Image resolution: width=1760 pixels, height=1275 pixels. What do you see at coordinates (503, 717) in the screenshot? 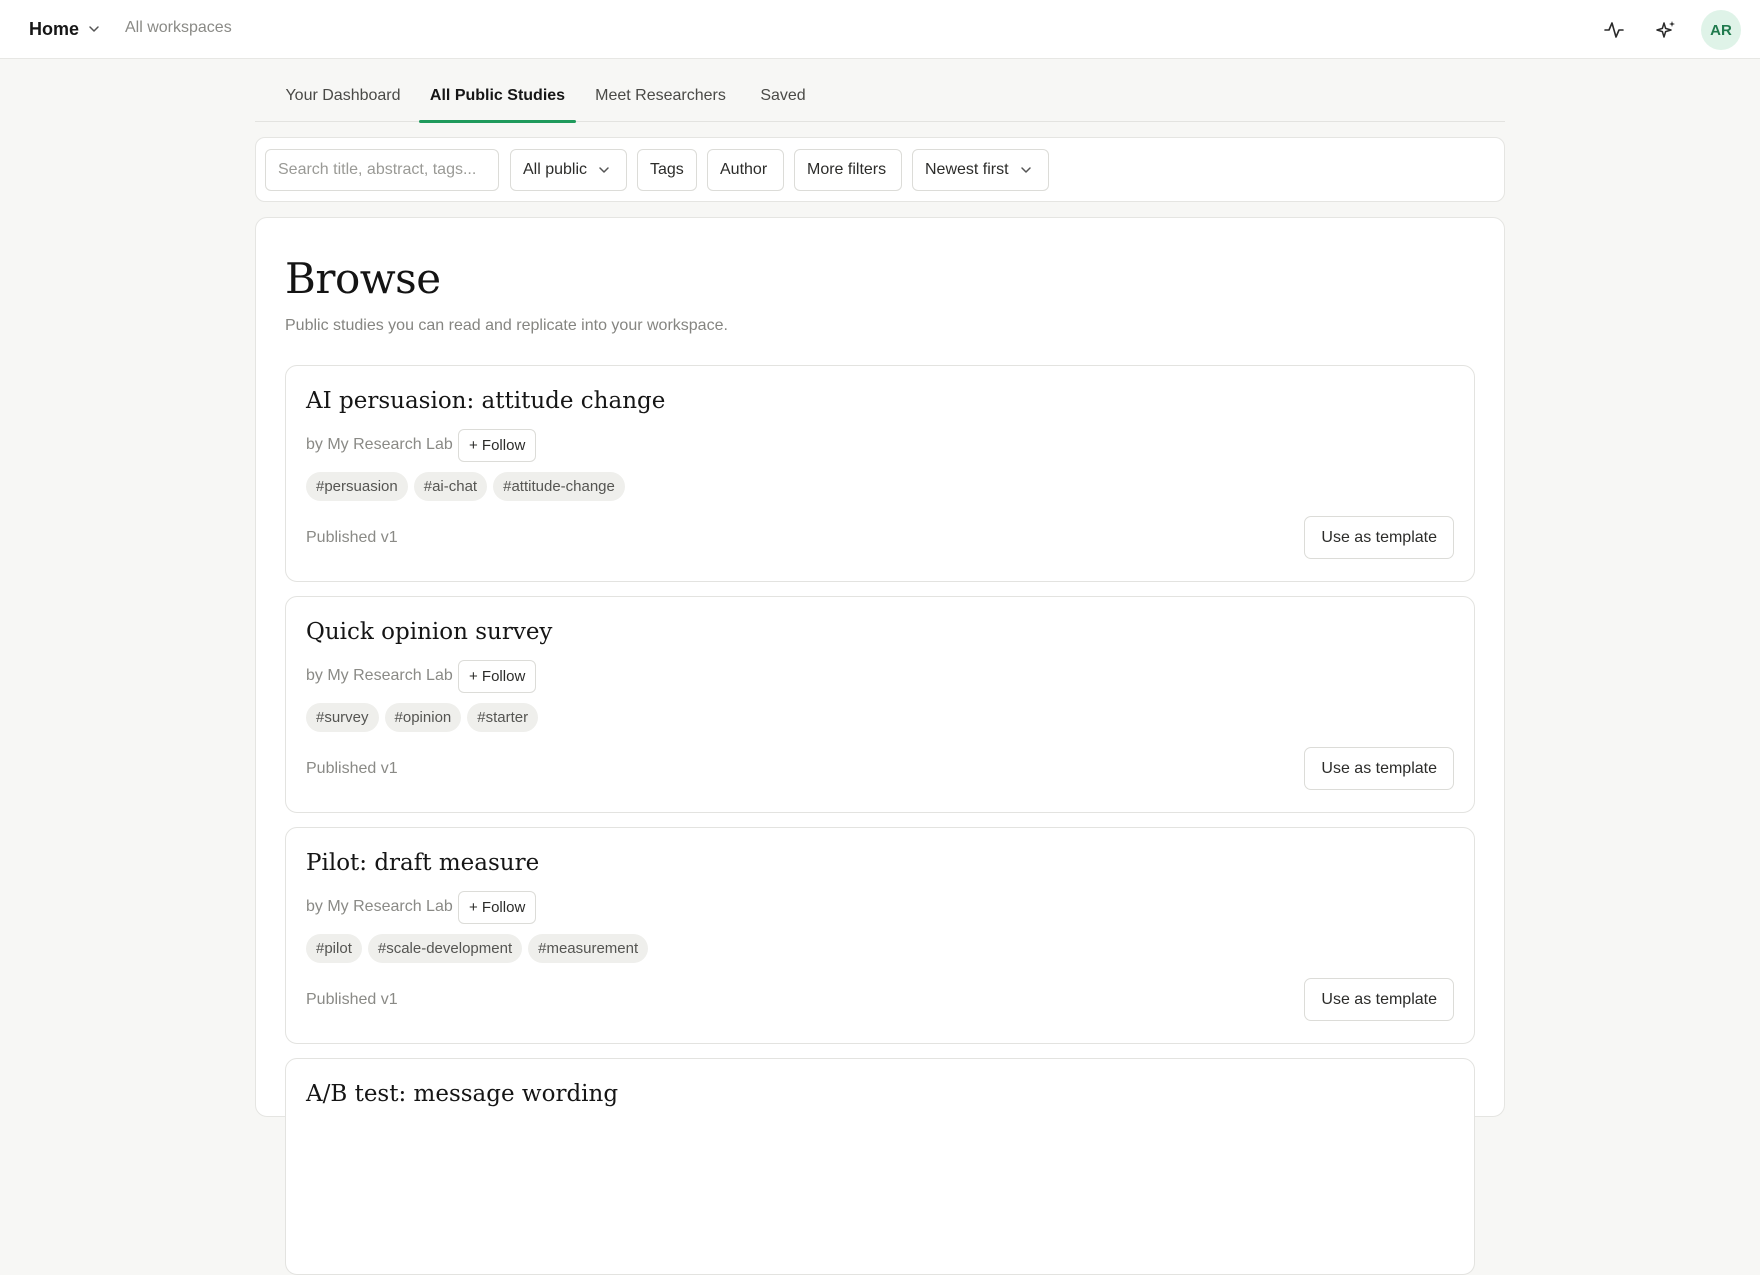
I see `tag-chip: #starter` at bounding box center [503, 717].